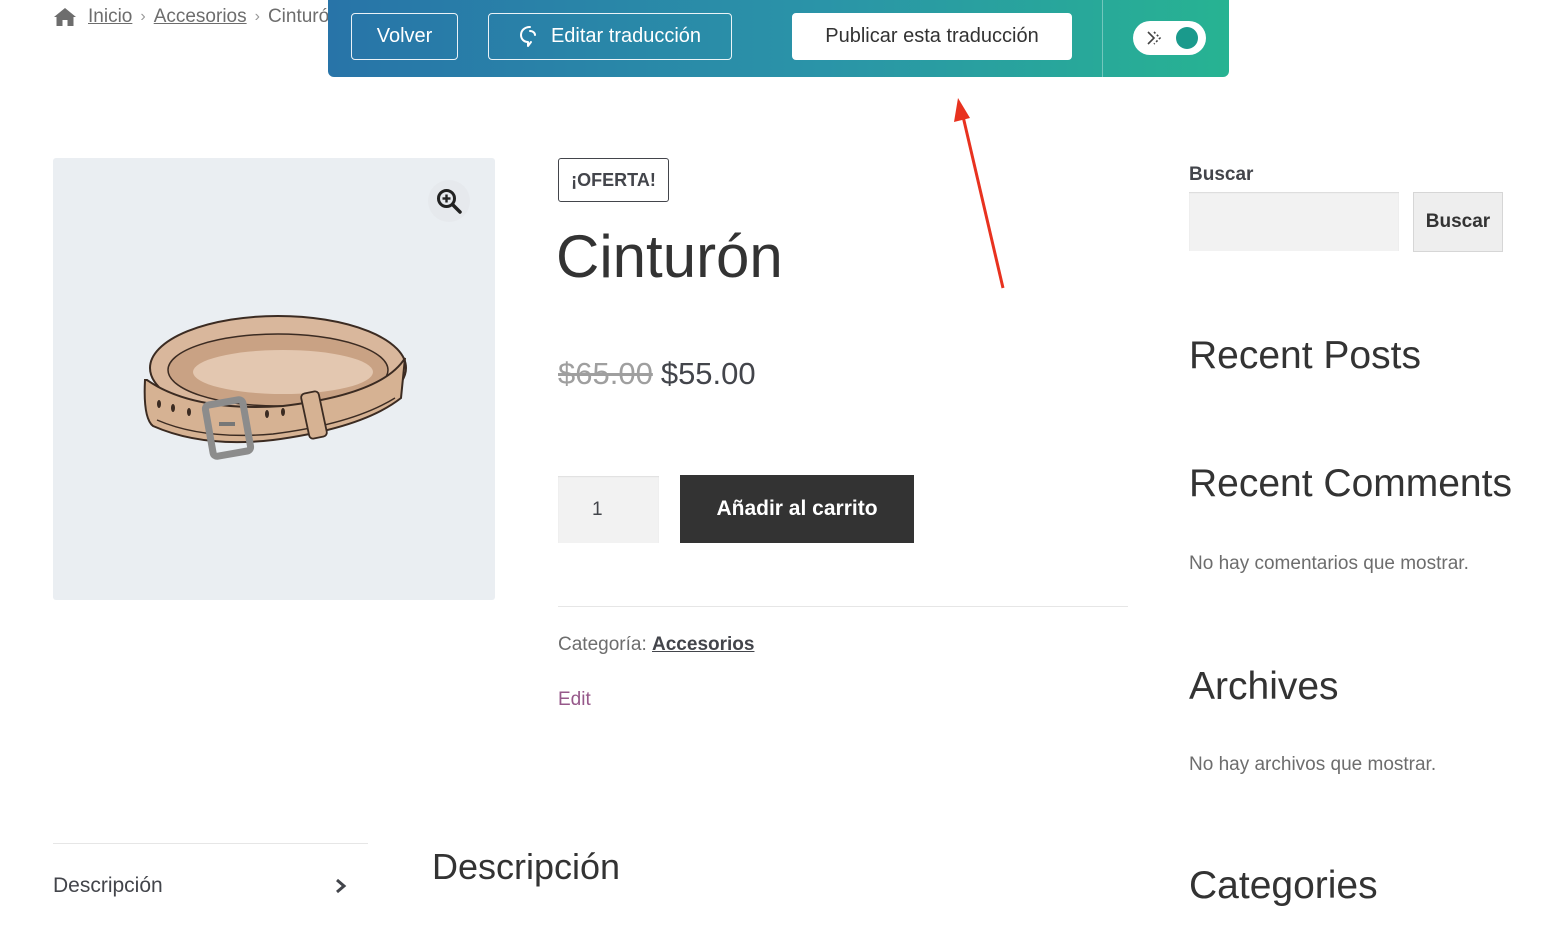  I want to click on tab-description: Descripción, so click(200, 886).